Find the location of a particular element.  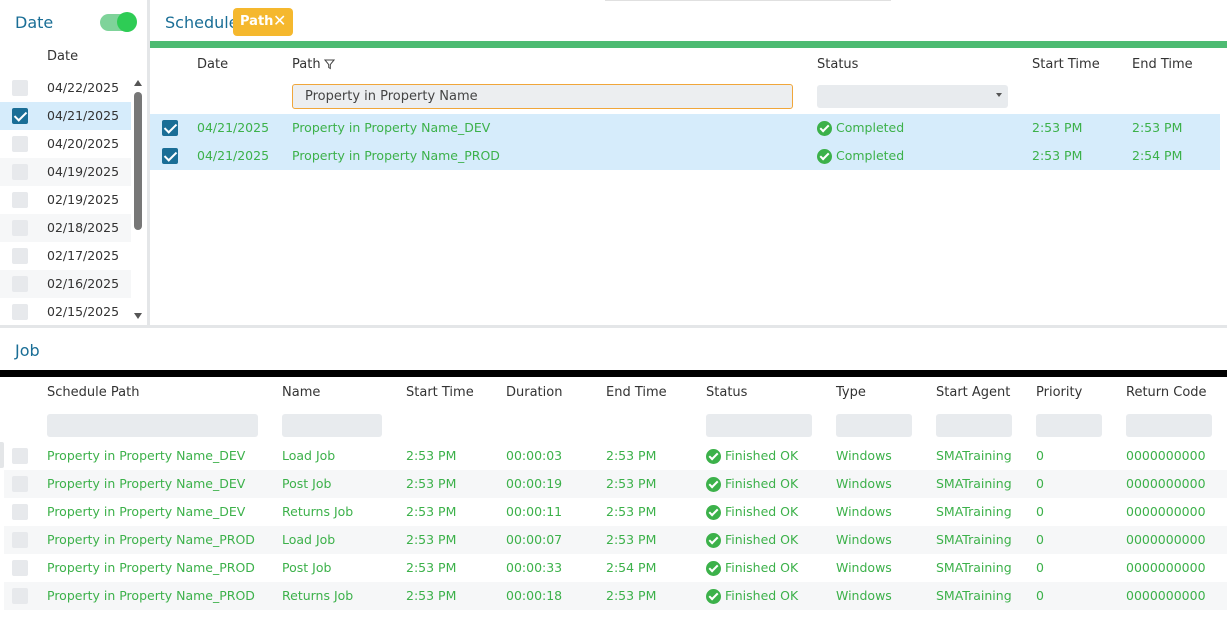

filter-chip-label: Path is located at coordinates (257, 21).